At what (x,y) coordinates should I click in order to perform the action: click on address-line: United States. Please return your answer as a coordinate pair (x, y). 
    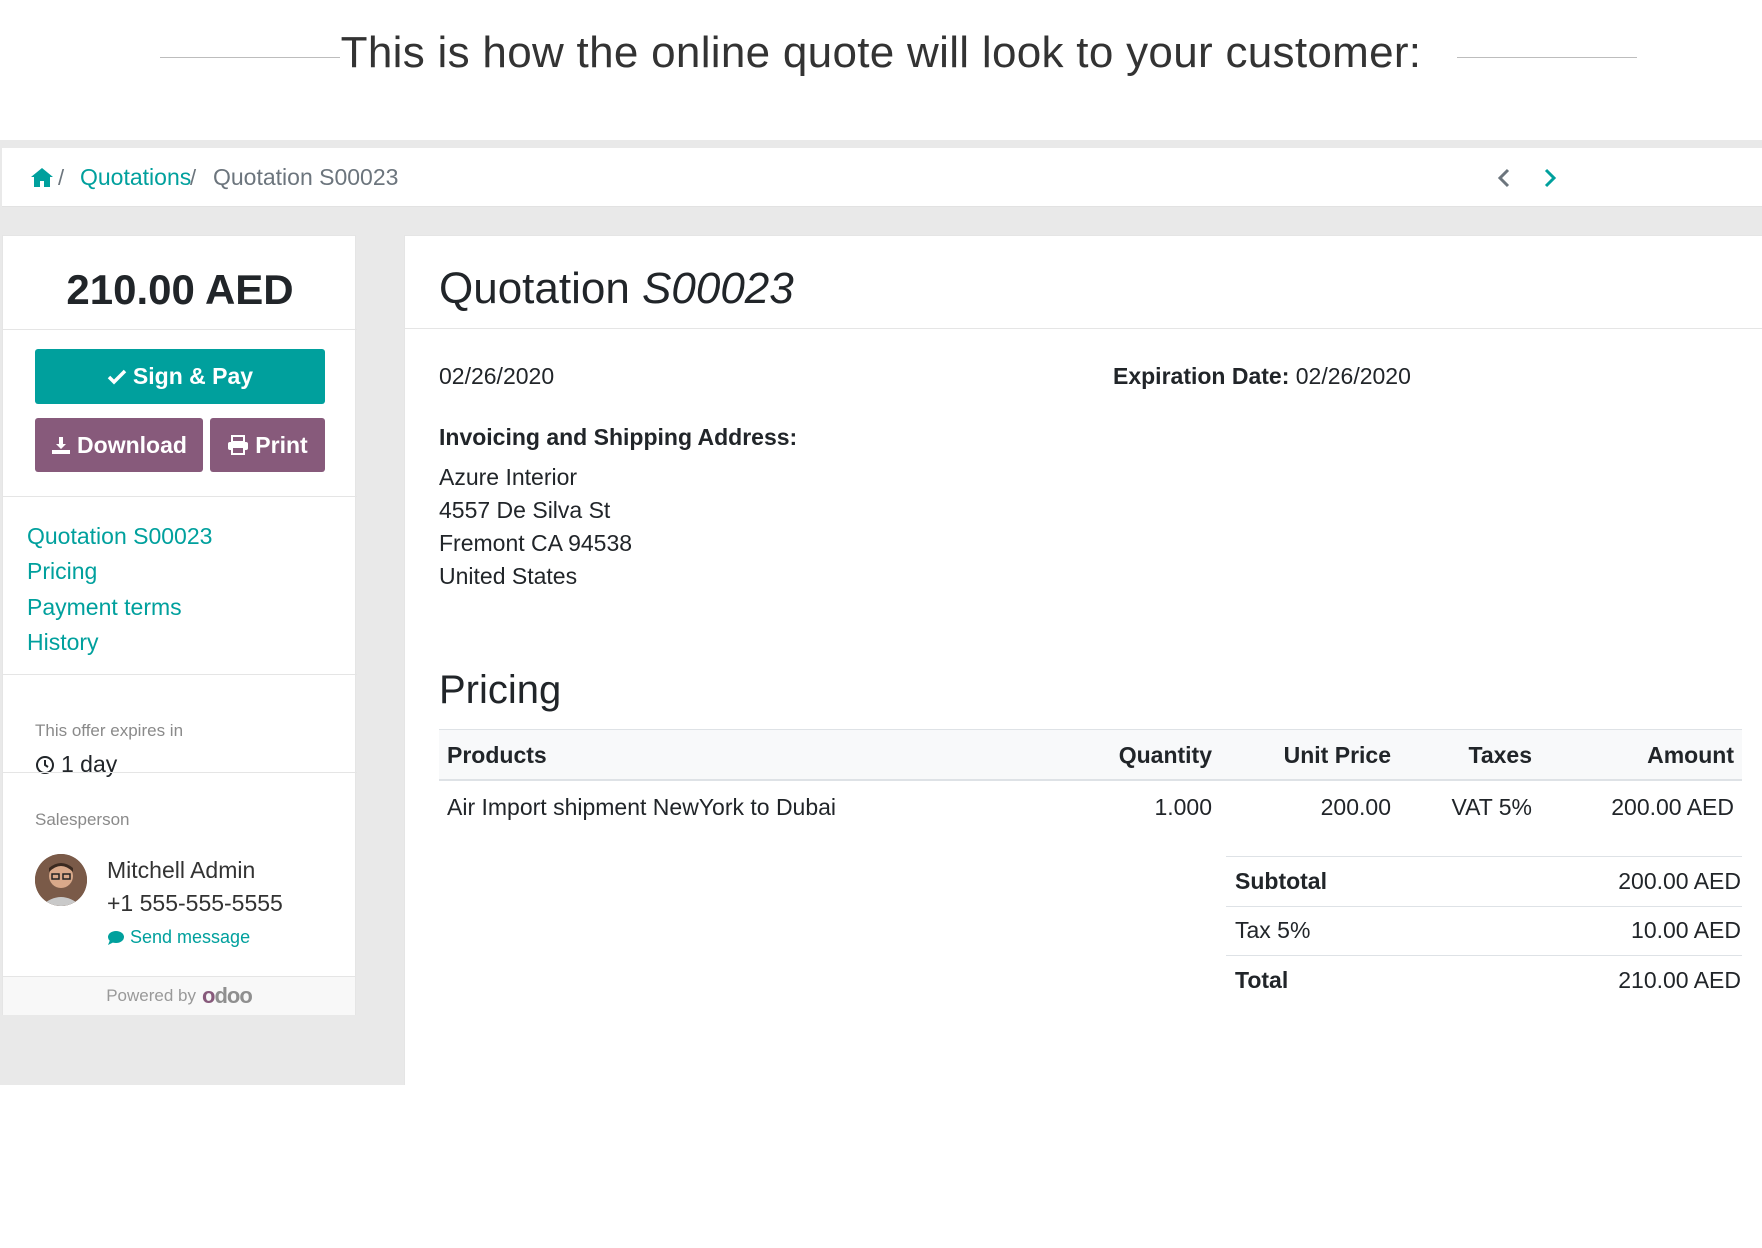
    Looking at the image, I should click on (508, 576).